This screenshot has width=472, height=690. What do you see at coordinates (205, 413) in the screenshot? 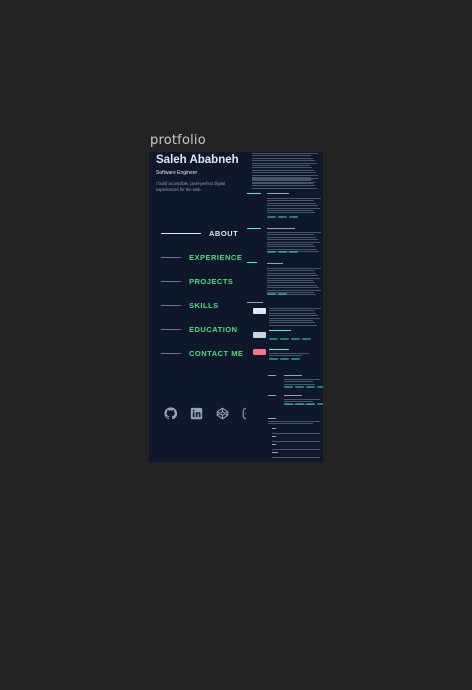
I see `social-links` at bounding box center [205, 413].